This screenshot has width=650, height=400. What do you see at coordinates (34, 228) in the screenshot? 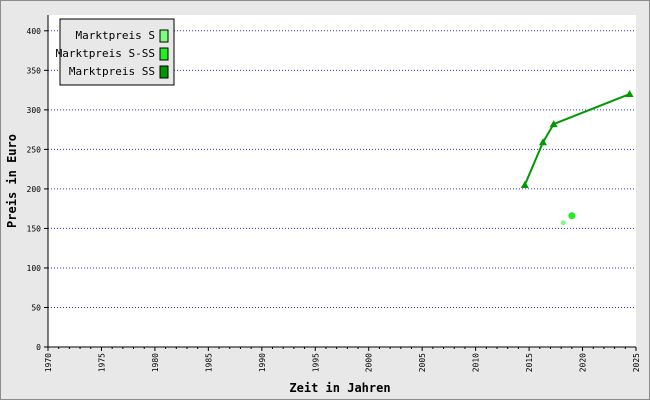
I see `y-tick-label-150: 150` at bounding box center [34, 228].